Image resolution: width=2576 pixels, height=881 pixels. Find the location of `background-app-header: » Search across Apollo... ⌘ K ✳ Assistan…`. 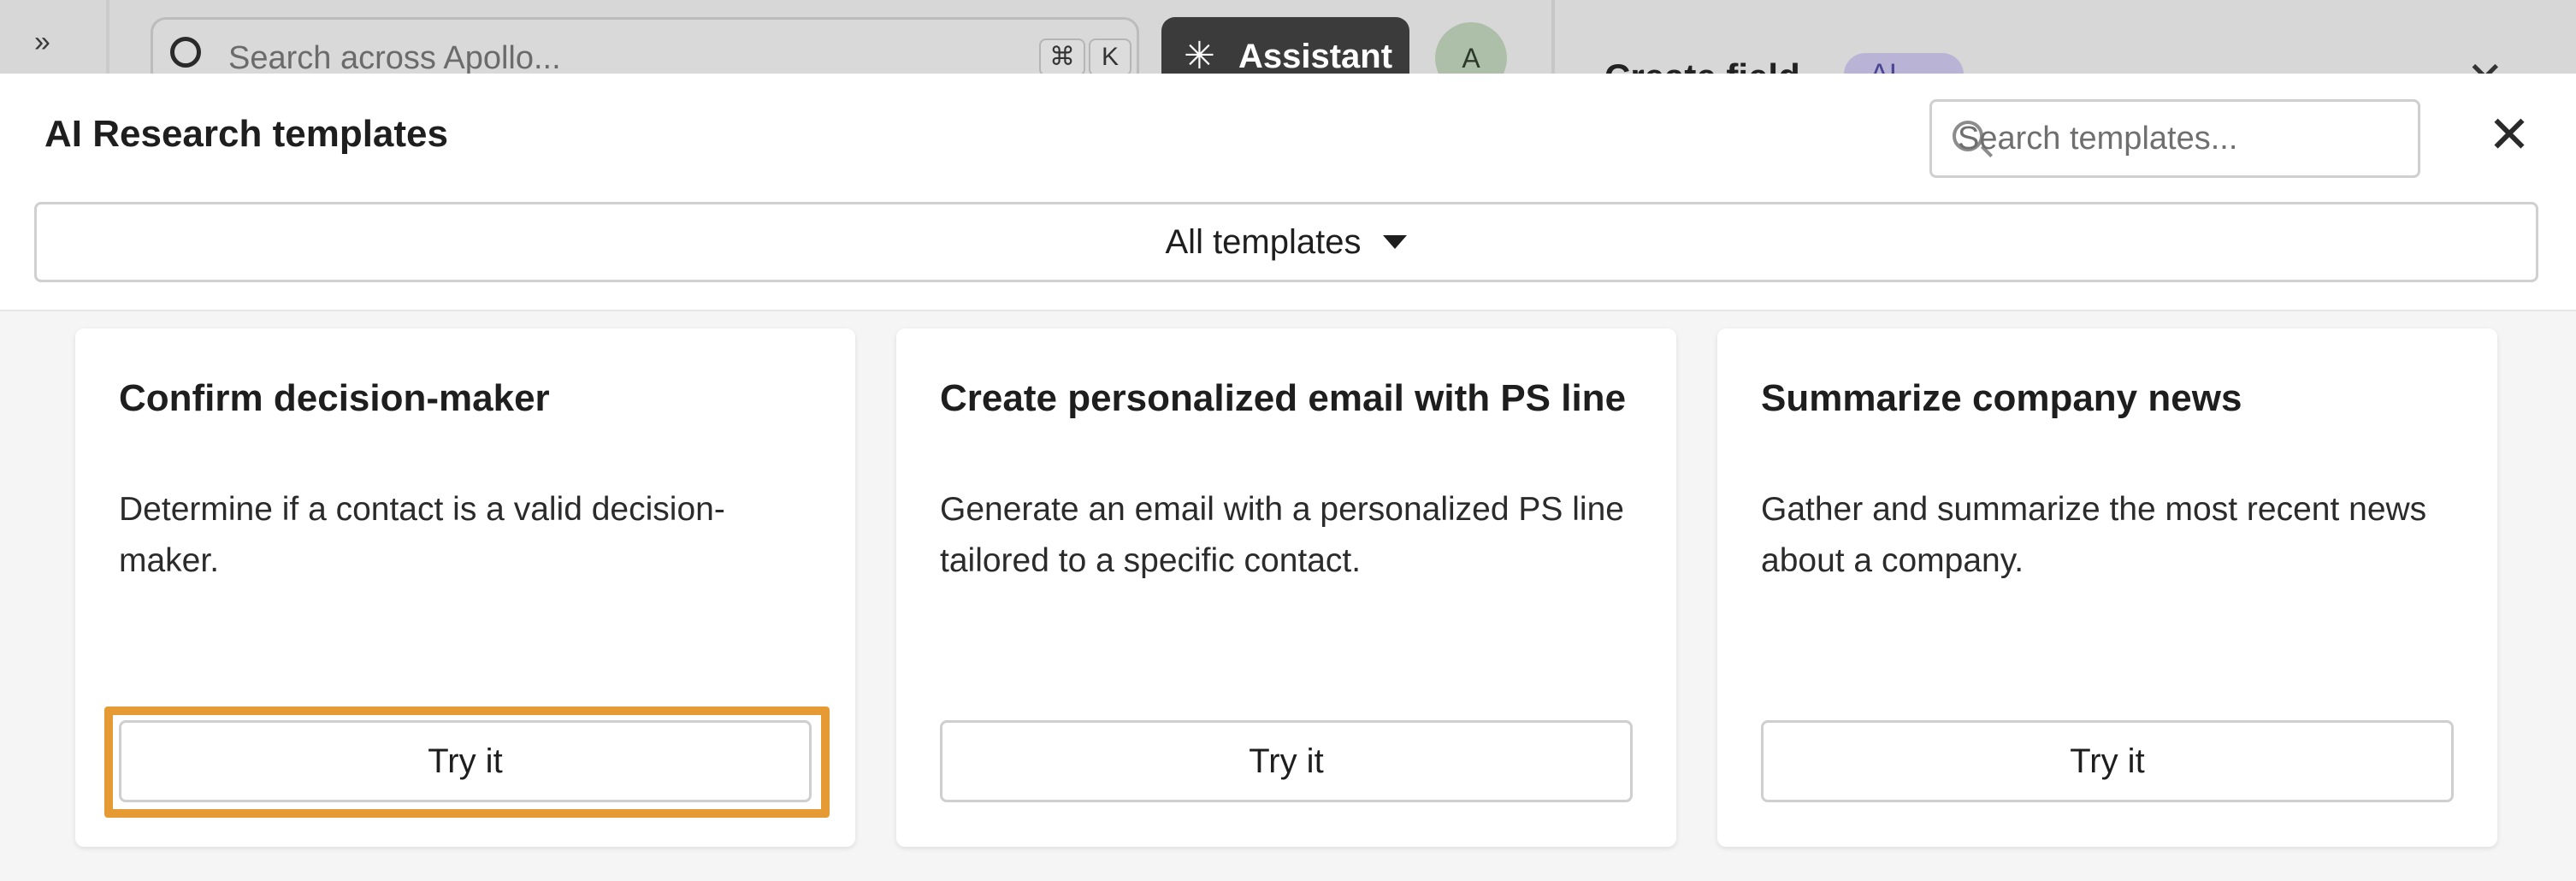

background-app-header: » Search across Apollo... ⌘ K ✳ Assistan… is located at coordinates (1288, 51).